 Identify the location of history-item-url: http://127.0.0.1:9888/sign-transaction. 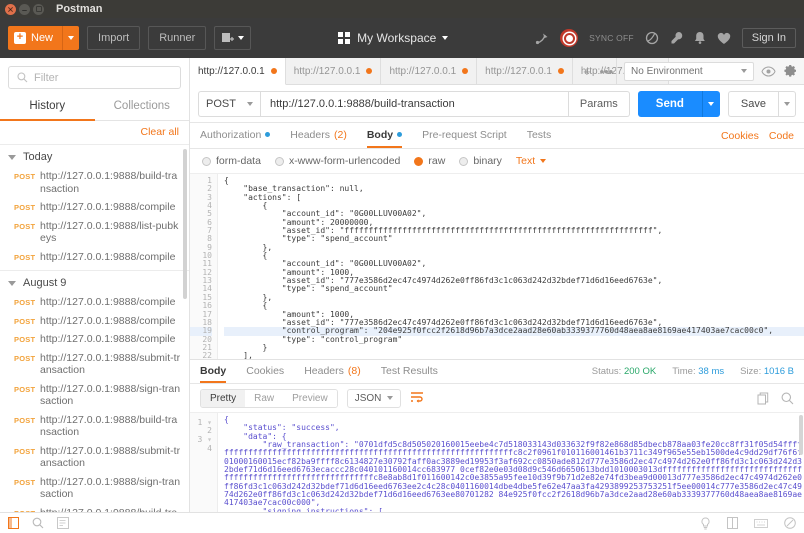
(110, 395).